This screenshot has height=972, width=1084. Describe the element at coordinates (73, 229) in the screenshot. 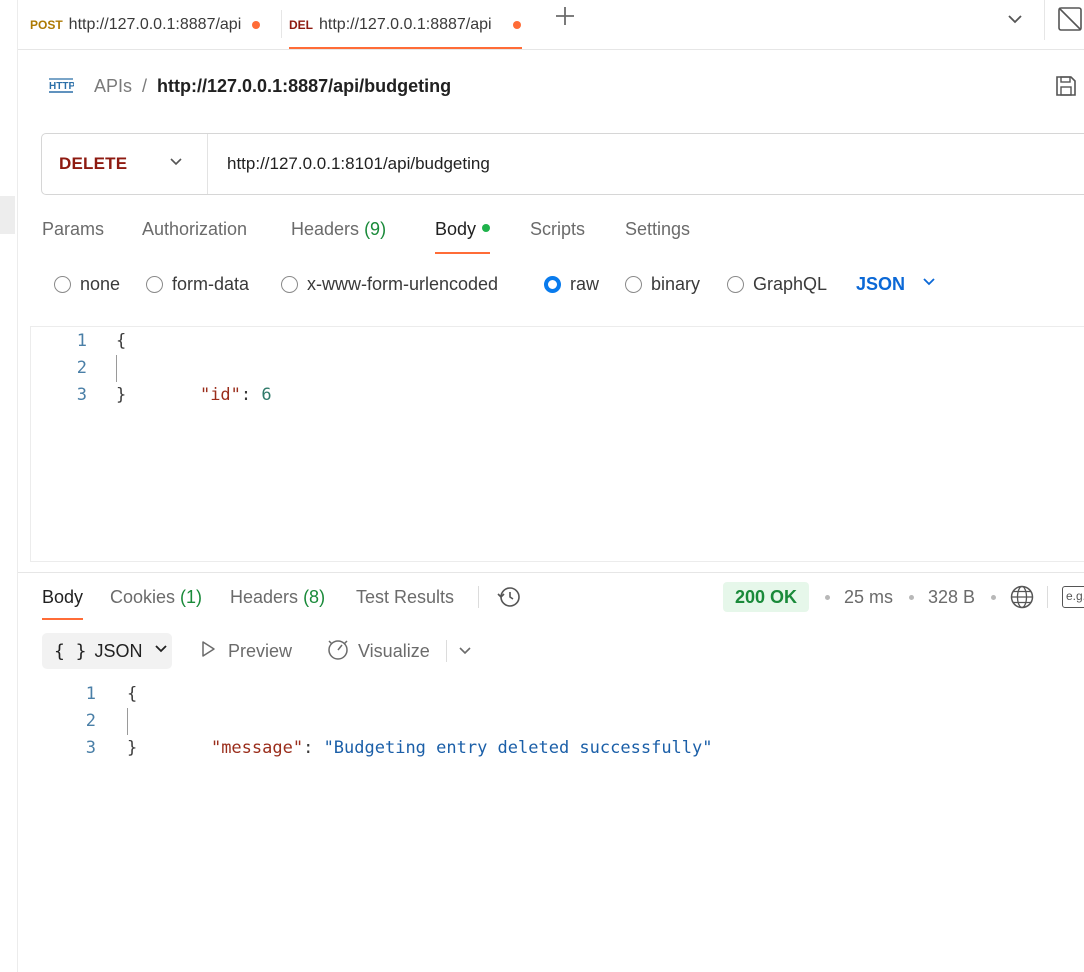

I see `tab-label: Params` at that location.